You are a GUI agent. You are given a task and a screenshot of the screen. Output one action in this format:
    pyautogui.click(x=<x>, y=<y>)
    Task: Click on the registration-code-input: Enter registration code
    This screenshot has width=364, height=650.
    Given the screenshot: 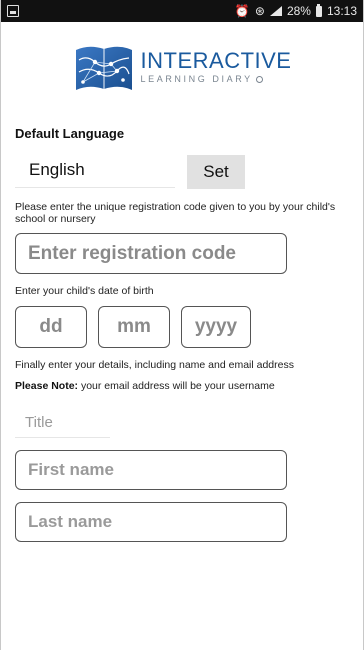 What is the action you would take?
    pyautogui.click(x=151, y=253)
    